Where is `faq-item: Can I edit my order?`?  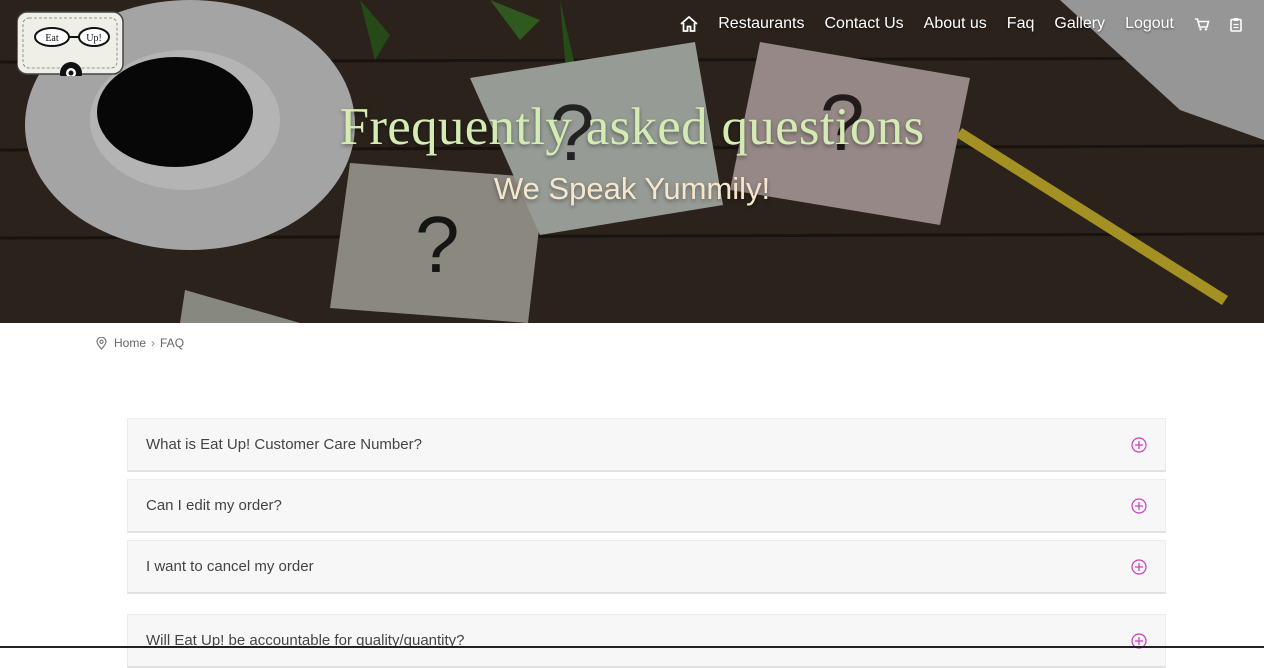
faq-item: Can I edit my order? is located at coordinates (646, 506).